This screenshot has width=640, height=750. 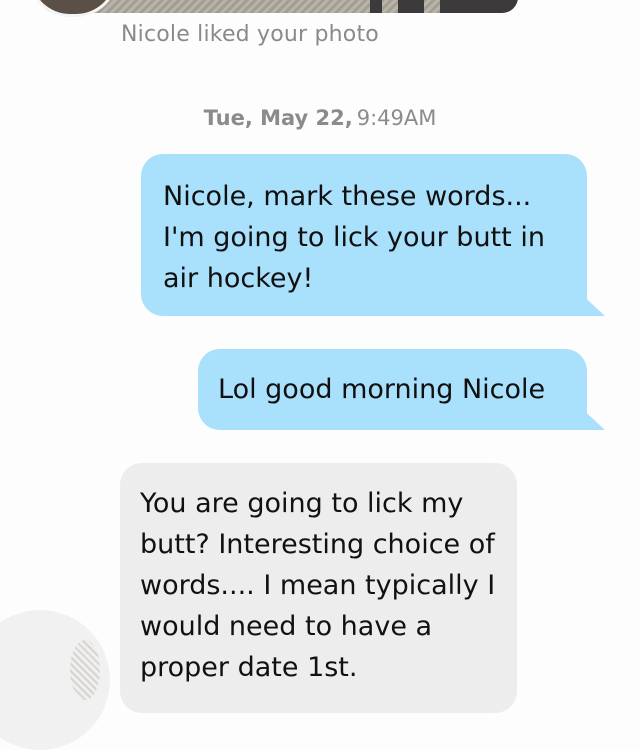 I want to click on message-timestamp: Tue, May 22, 9:49AM, so click(x=320, y=118).